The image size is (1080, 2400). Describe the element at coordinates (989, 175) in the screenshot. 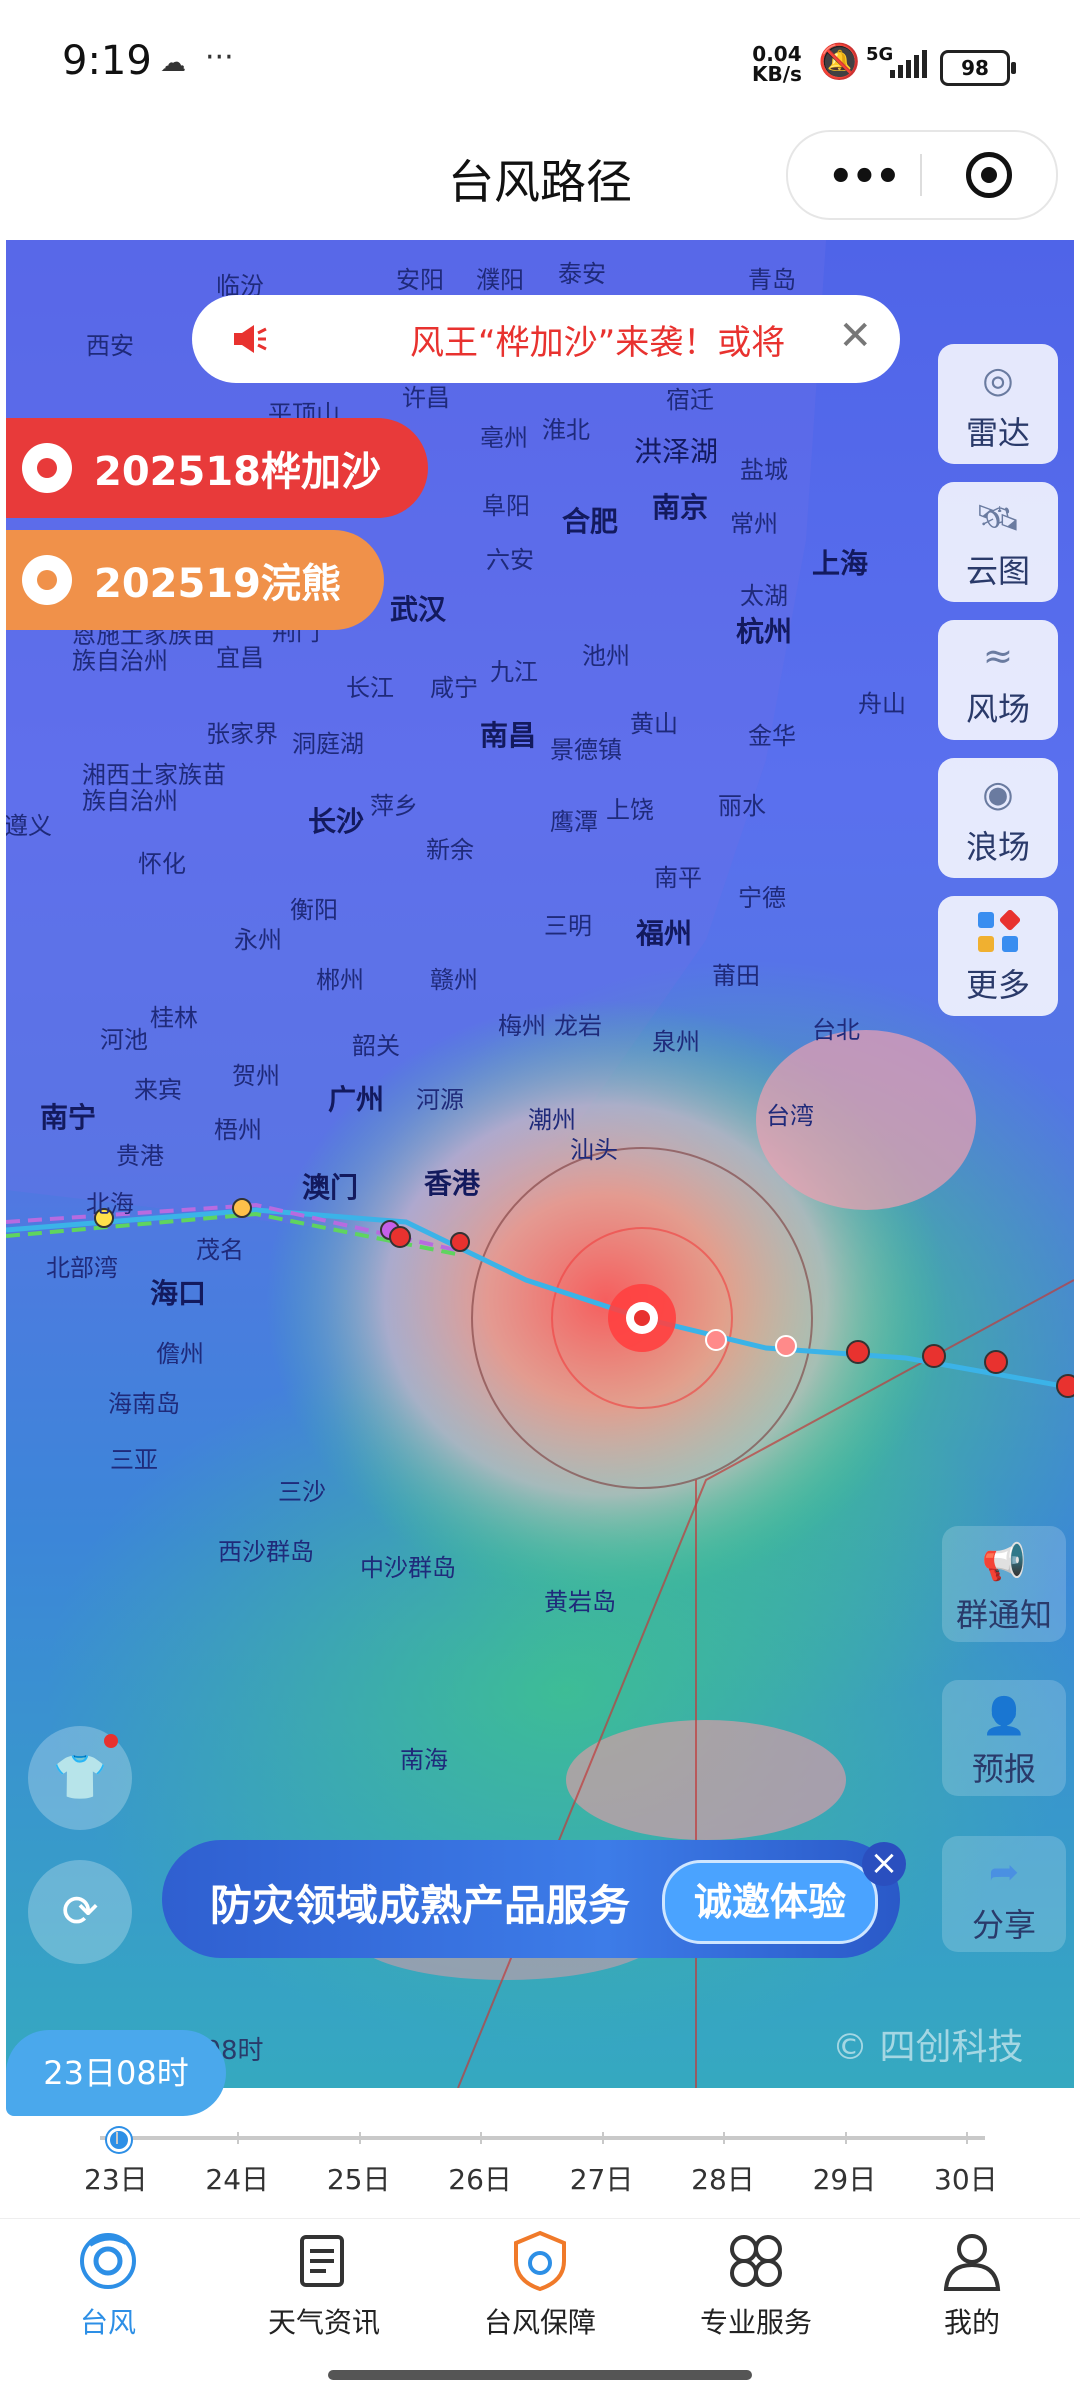

I see `close-miniprogram-button` at that location.